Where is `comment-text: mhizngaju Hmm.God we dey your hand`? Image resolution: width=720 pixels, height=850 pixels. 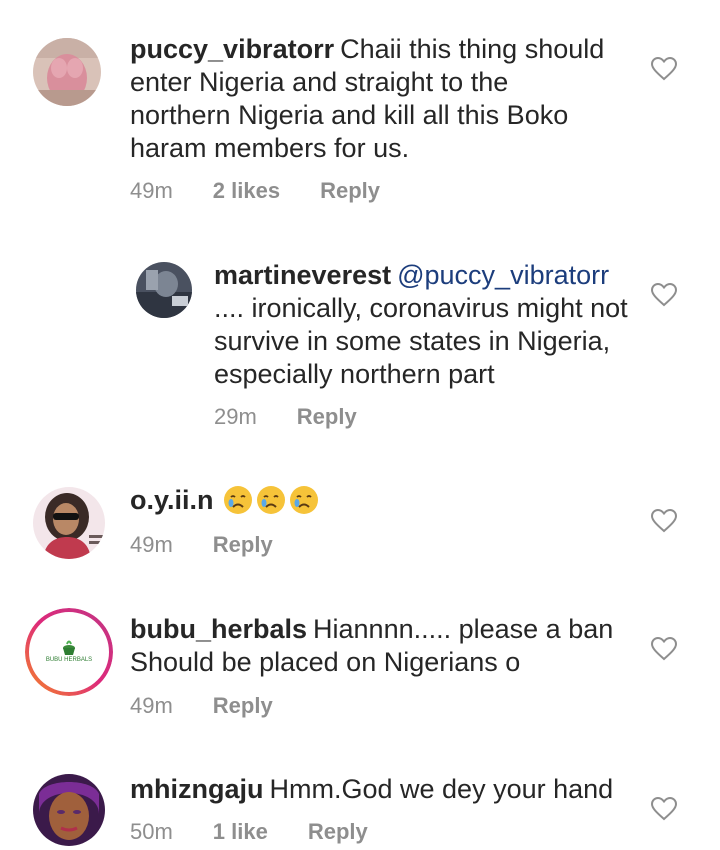
comment-text: mhizngaju Hmm.God we dey your hand is located at coordinates (380, 789).